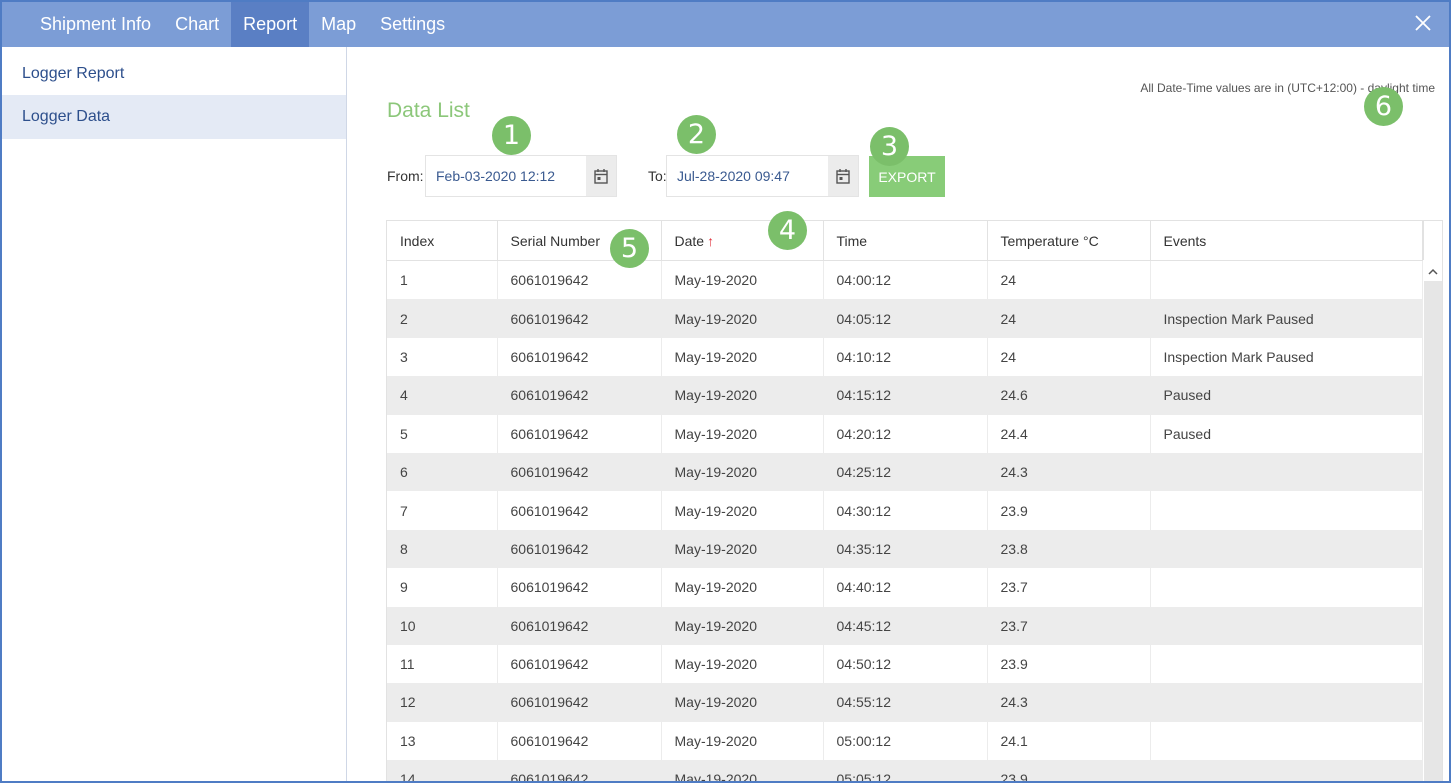  I want to click on scroll-up-icon, so click(1433, 271).